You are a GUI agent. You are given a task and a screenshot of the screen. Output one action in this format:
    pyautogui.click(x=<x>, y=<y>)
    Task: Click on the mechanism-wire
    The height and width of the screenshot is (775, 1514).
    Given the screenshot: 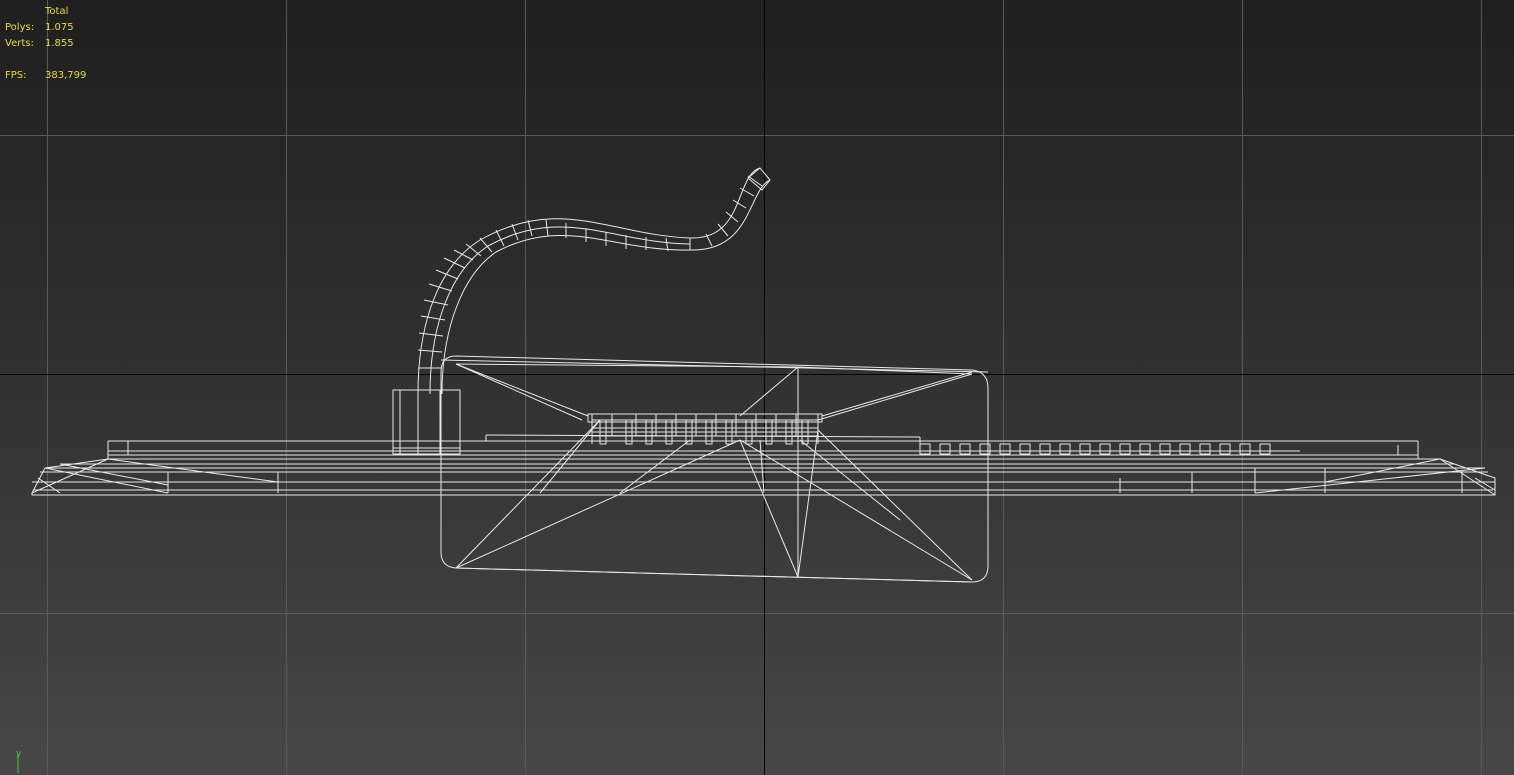 What is the action you would take?
    pyautogui.click(x=705, y=429)
    